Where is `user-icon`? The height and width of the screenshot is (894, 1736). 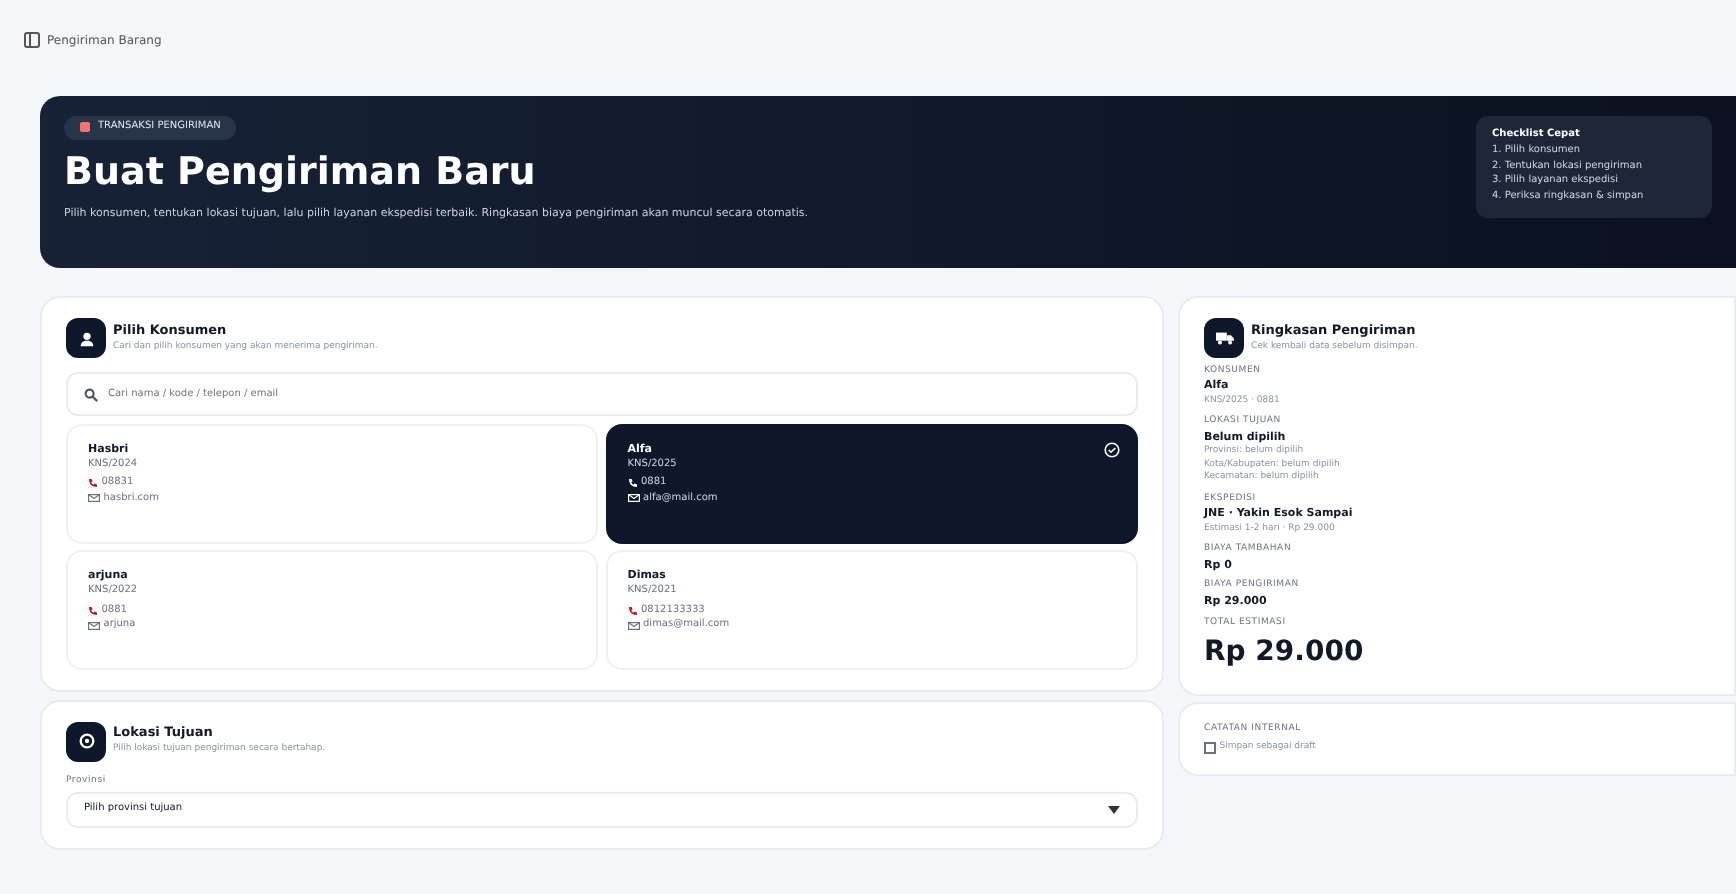
user-icon is located at coordinates (86, 338).